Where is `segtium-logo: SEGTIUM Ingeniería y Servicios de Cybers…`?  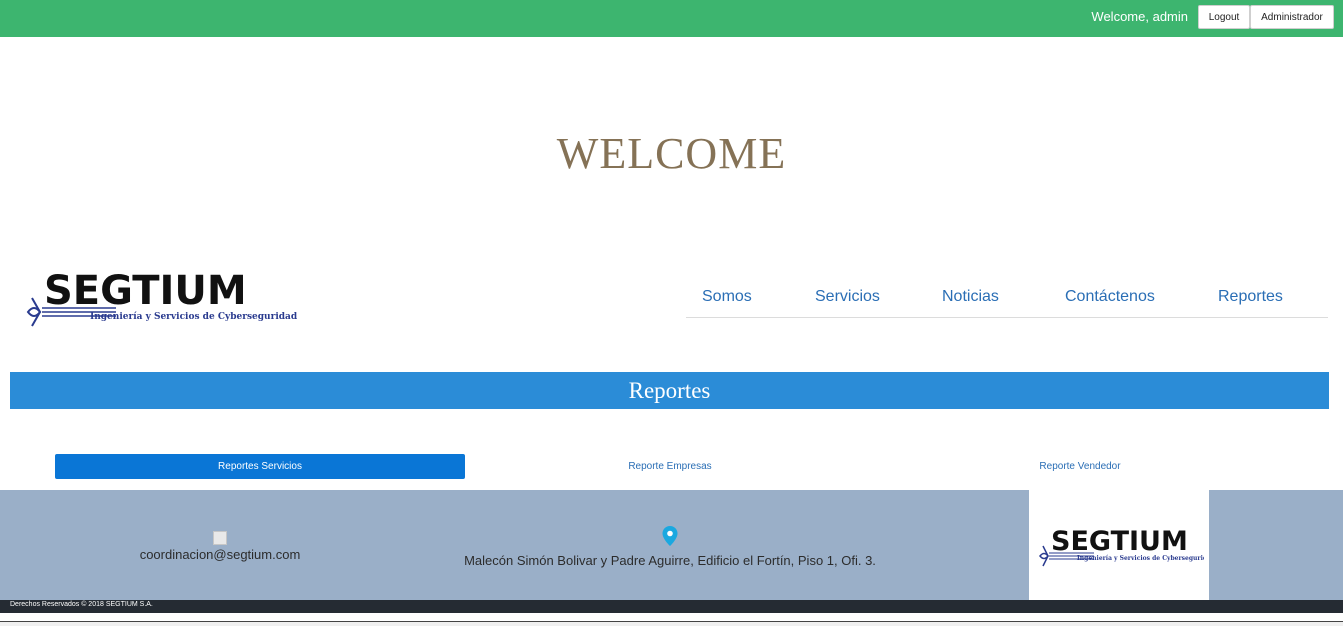 segtium-logo: SEGTIUM Ingeniería y Servicios de Cybers… is located at coordinates (163, 299).